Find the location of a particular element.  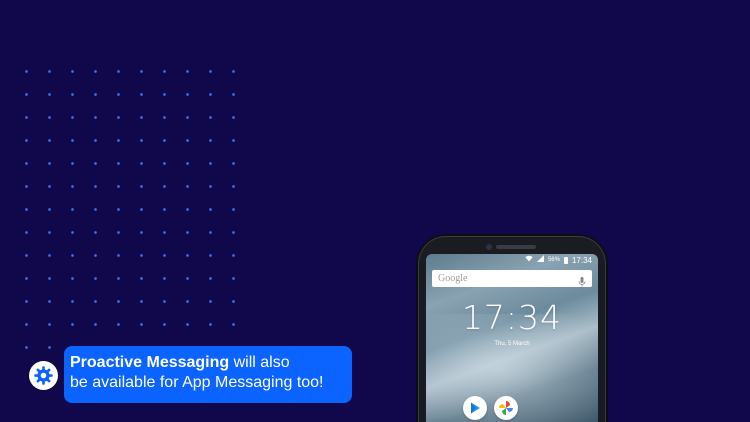

bubble-bold-text: Proactive Messaging is located at coordinates (150, 362).